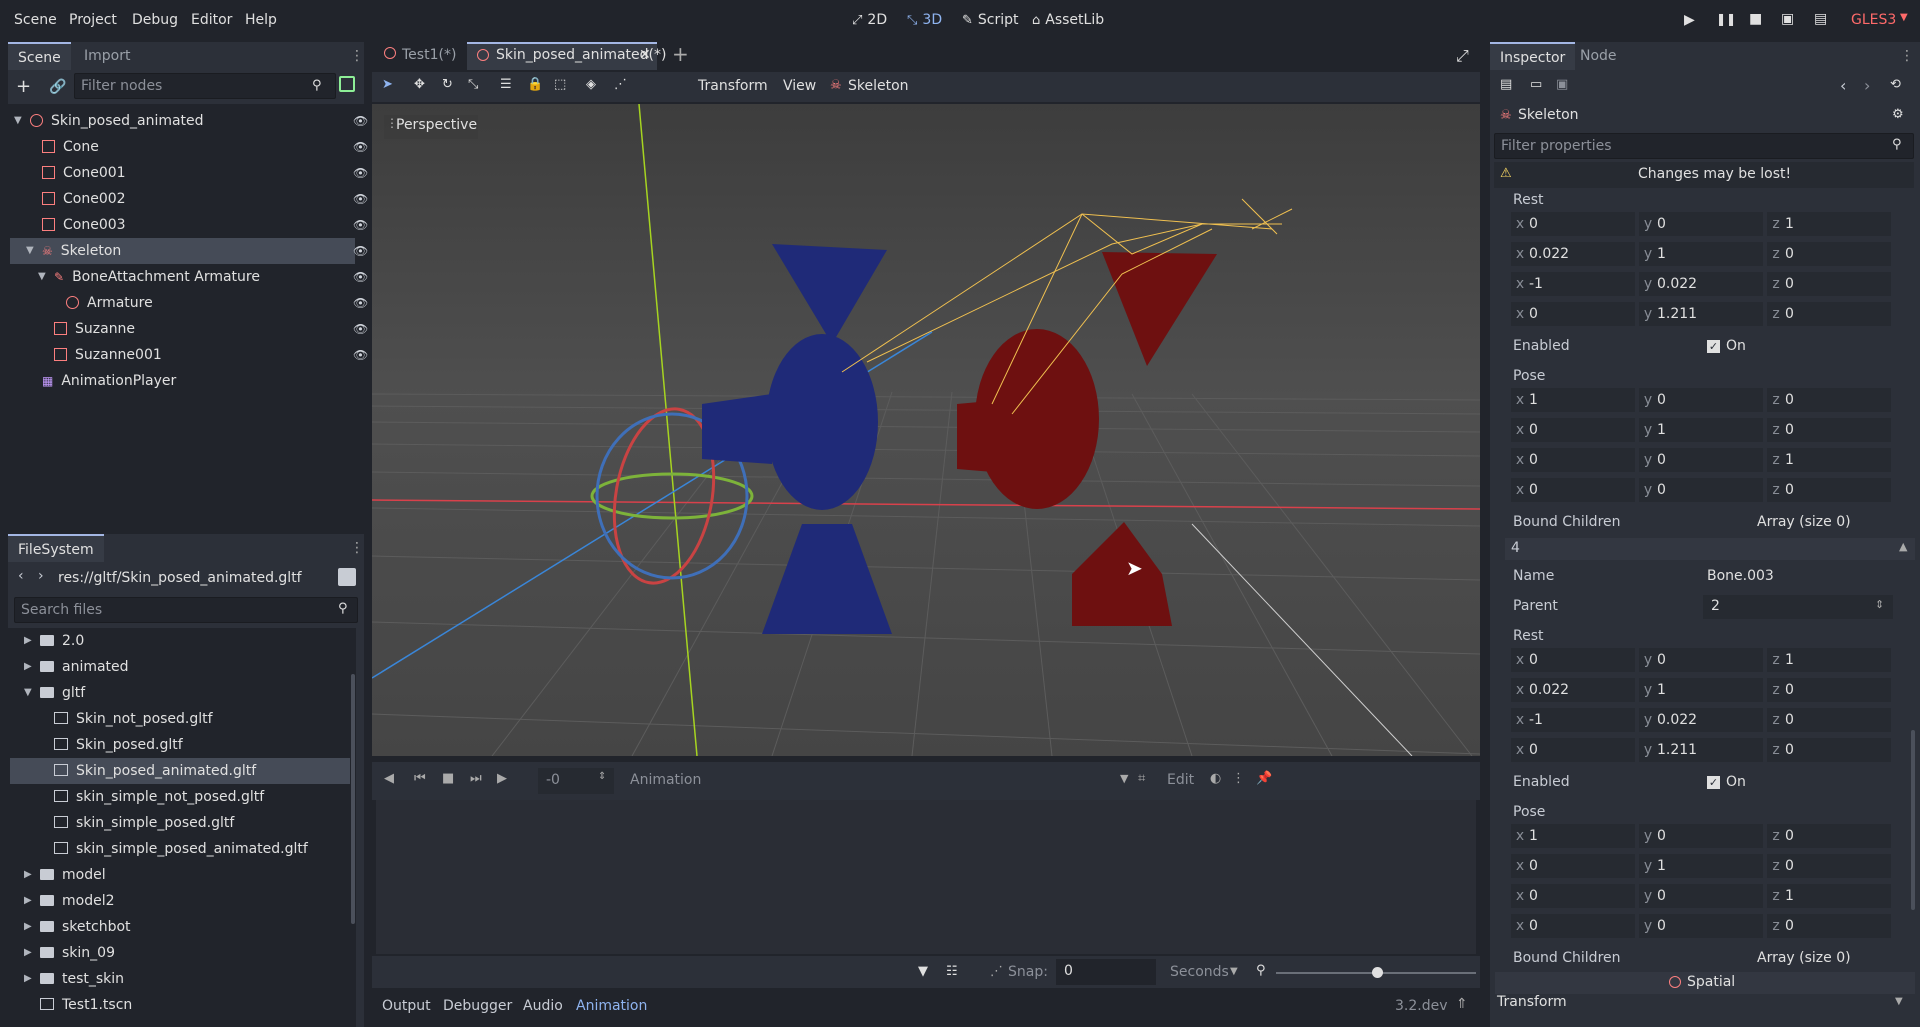 The height and width of the screenshot is (1027, 1920). What do you see at coordinates (645, 55) in the screenshot?
I see `close-tab-icon: ✕` at bounding box center [645, 55].